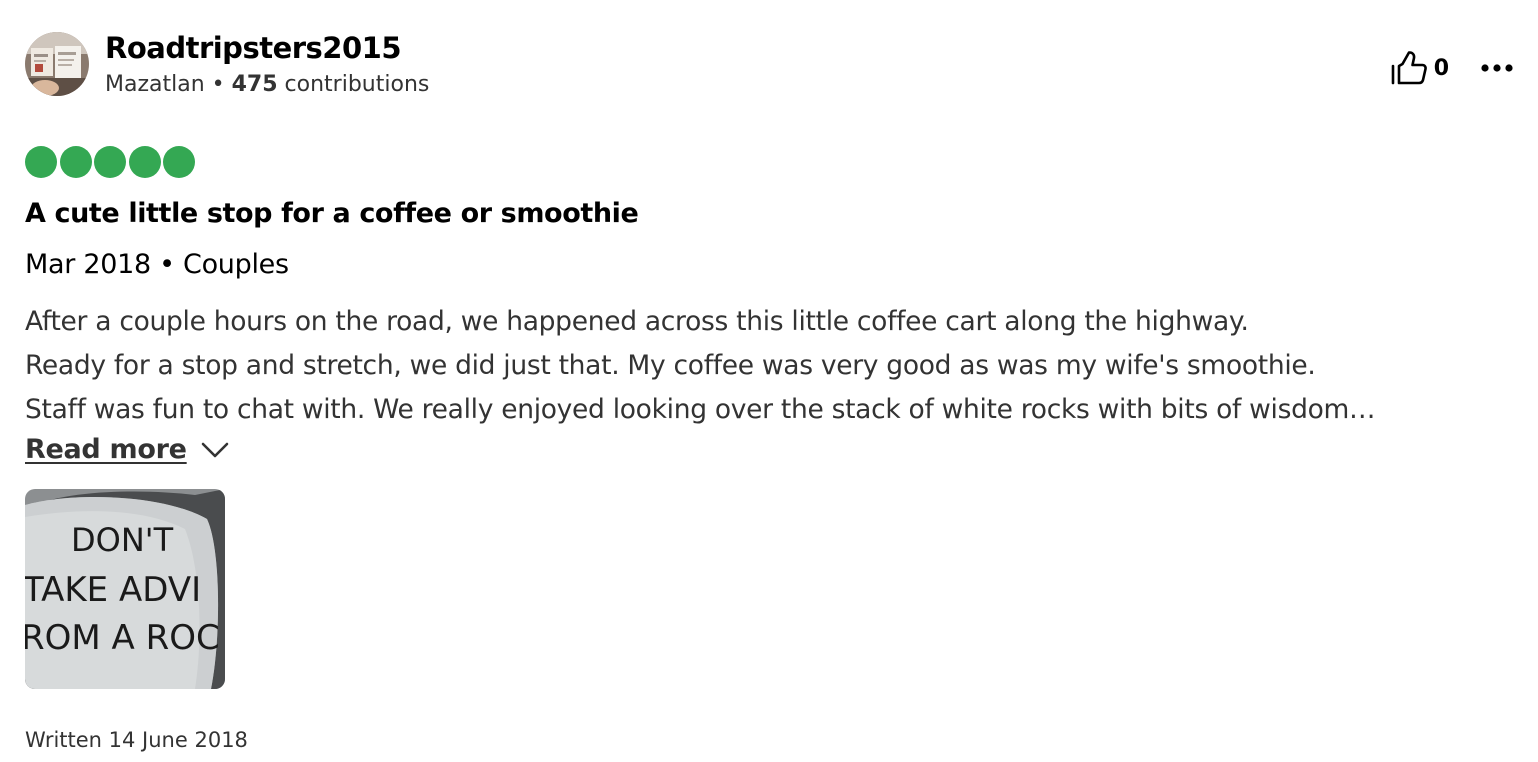 This screenshot has width=1538, height=762. What do you see at coordinates (1409, 68) in the screenshot?
I see `thumbs-up-icon` at bounding box center [1409, 68].